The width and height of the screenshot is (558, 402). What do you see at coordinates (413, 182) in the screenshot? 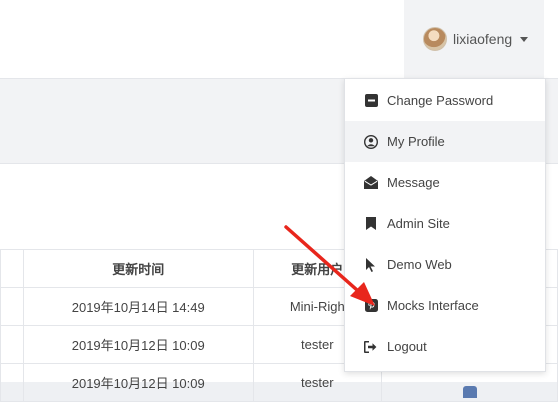
I see `menu-item-label: Message` at bounding box center [413, 182].